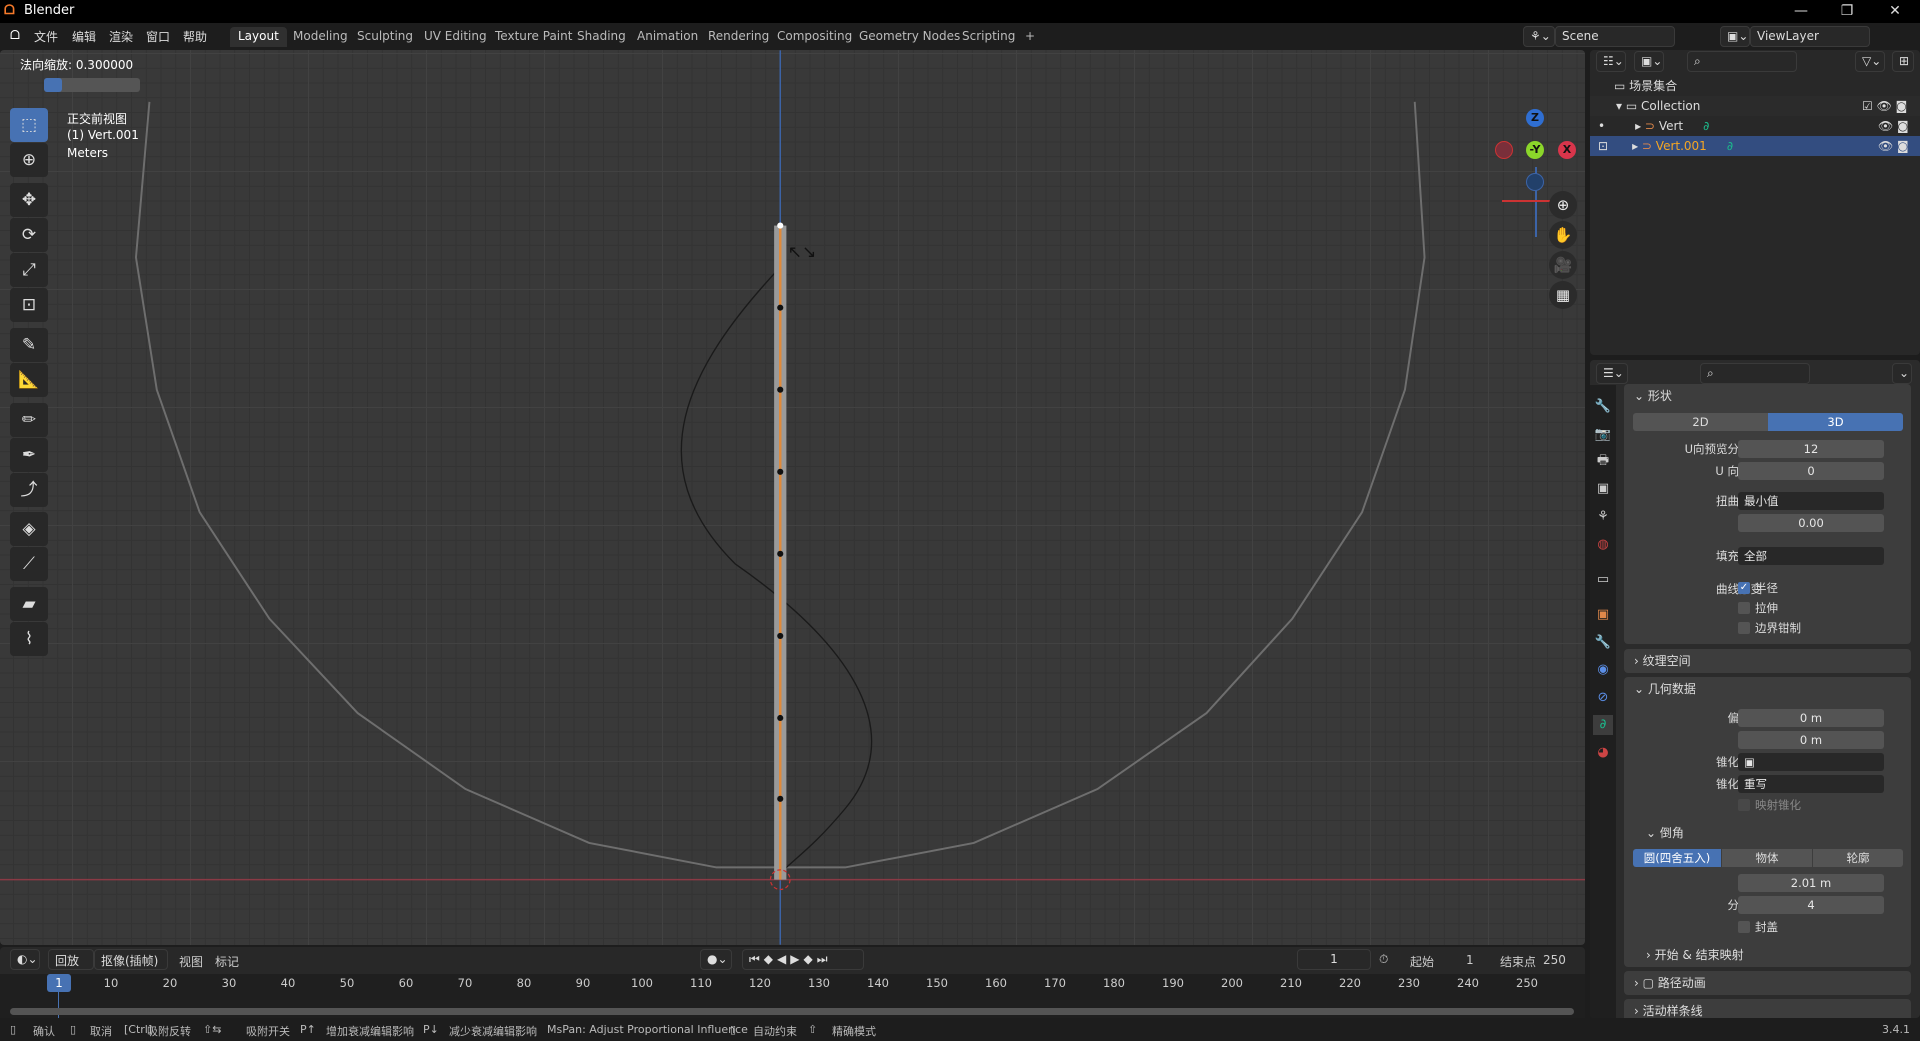 This screenshot has height=1041, width=1920. What do you see at coordinates (1563, 295) in the screenshot?
I see `grid-icon: ▦` at bounding box center [1563, 295].